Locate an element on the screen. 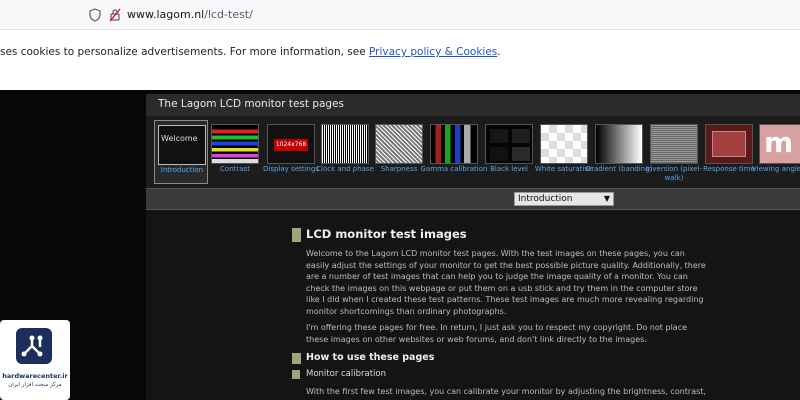  heading-monitor-calibration: Monitor calibration is located at coordinates (339, 374).